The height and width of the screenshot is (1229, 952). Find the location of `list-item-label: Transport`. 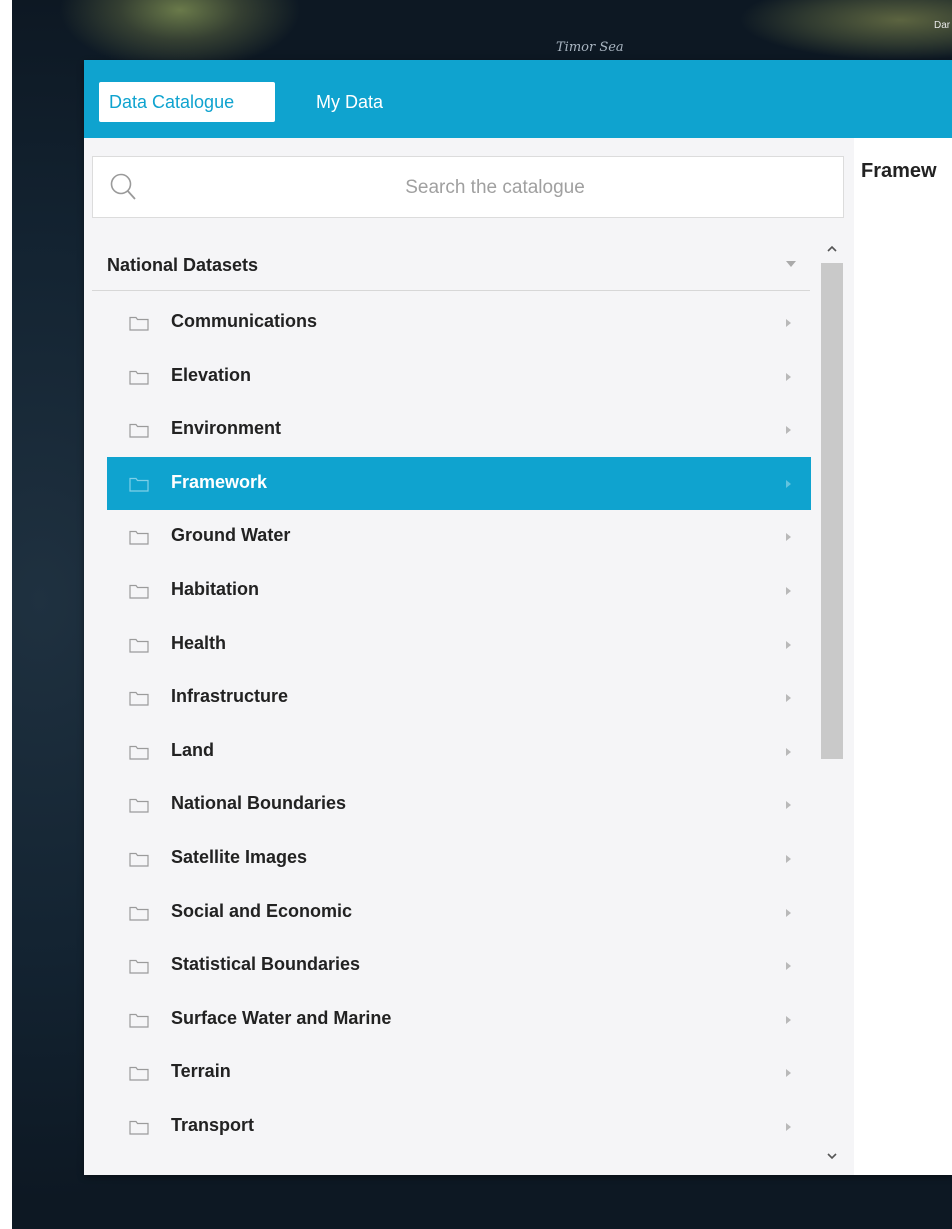

list-item-label: Transport is located at coordinates (213, 1124).